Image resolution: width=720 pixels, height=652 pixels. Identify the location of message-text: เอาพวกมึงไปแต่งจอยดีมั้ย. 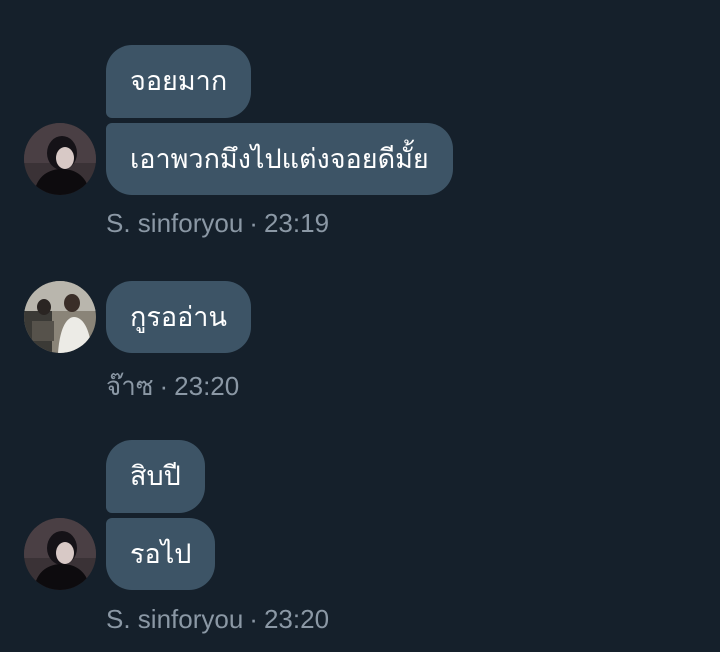
(279, 159).